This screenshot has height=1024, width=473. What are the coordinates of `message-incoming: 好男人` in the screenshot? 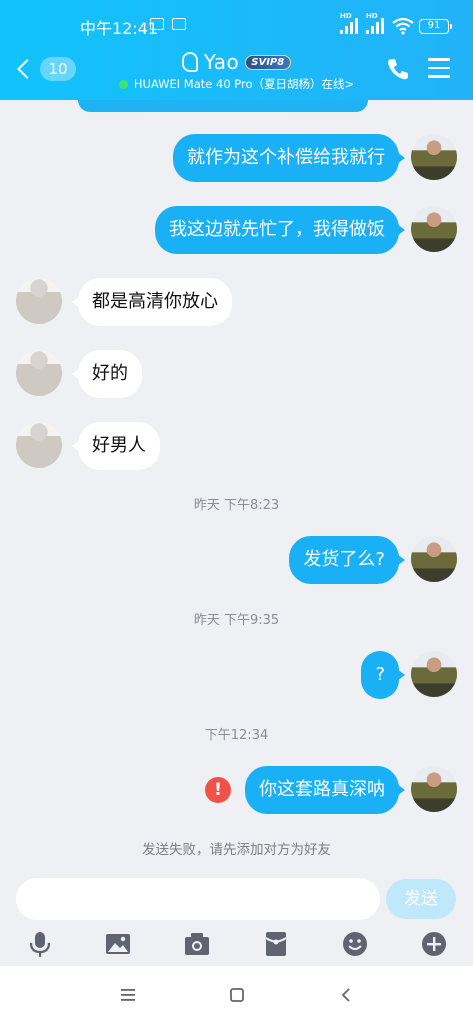 It's located at (88, 446).